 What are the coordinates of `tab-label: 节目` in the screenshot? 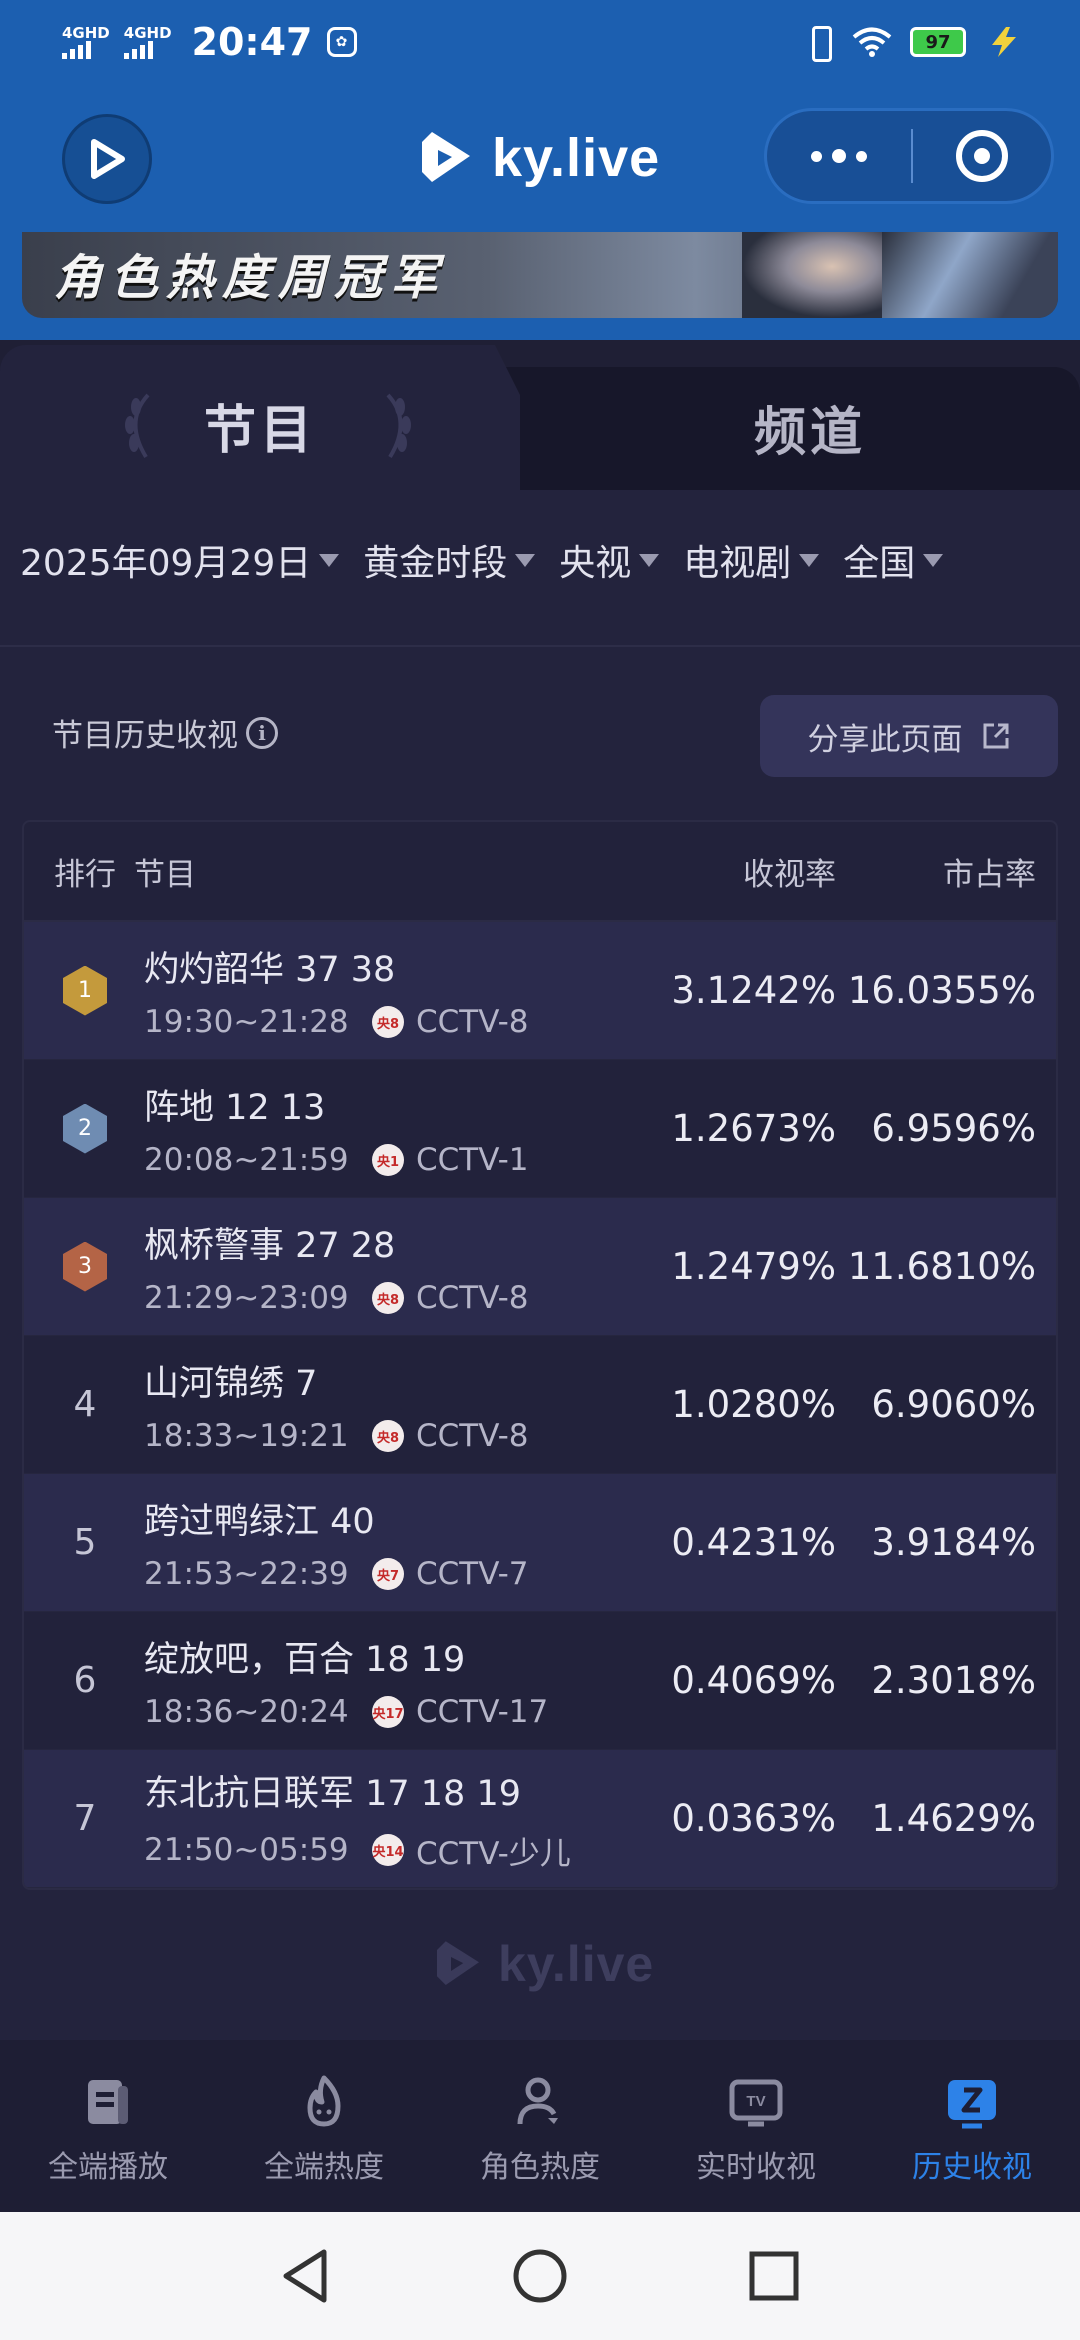 It's located at (259, 430).